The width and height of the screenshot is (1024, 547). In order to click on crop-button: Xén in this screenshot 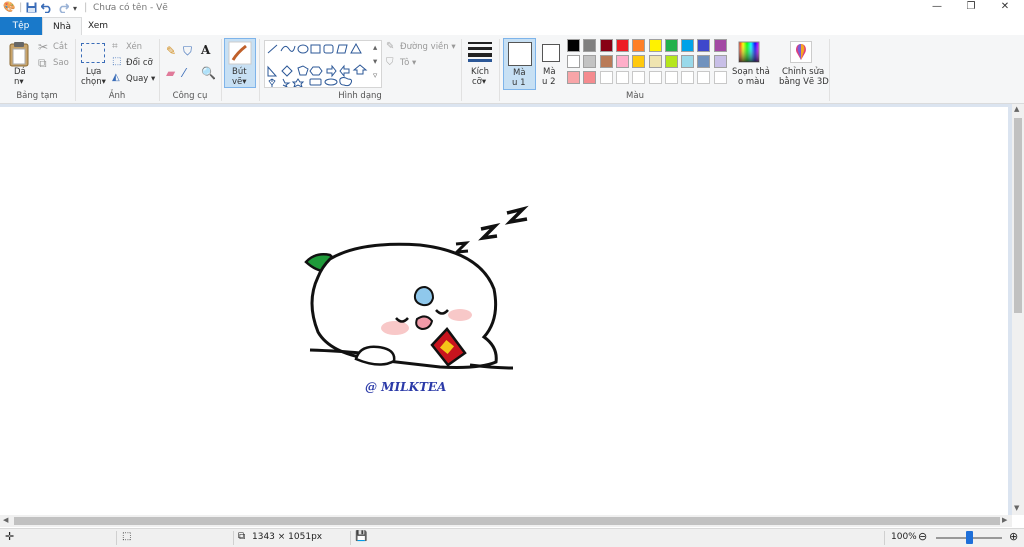, I will do `click(134, 47)`.